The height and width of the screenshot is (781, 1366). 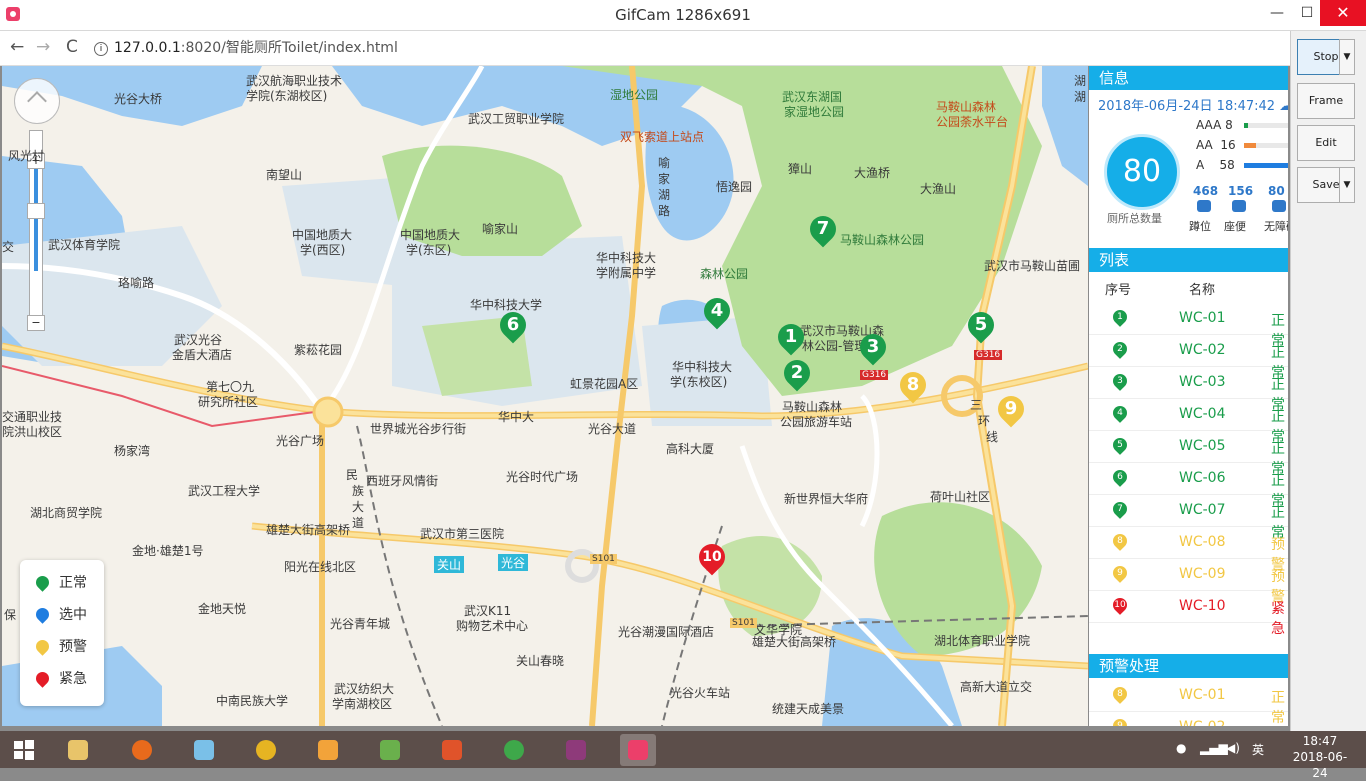 I want to click on map-label: 湖, so click(x=1080, y=81).